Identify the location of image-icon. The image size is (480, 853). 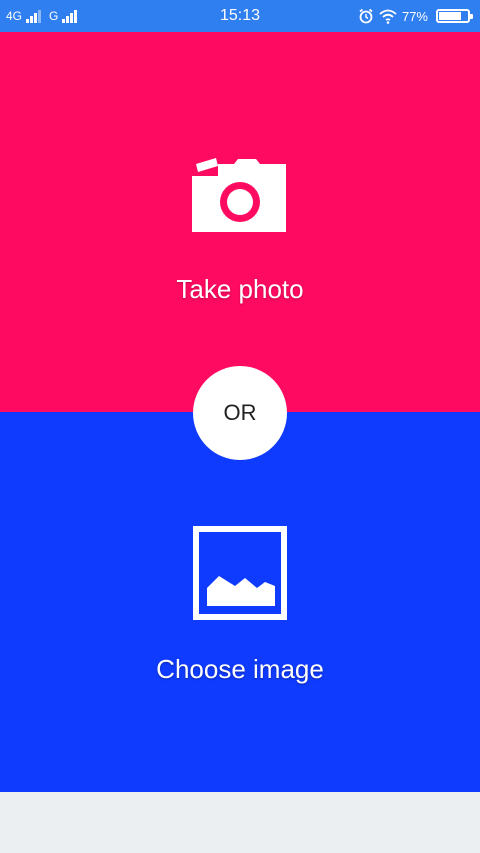
(240, 573).